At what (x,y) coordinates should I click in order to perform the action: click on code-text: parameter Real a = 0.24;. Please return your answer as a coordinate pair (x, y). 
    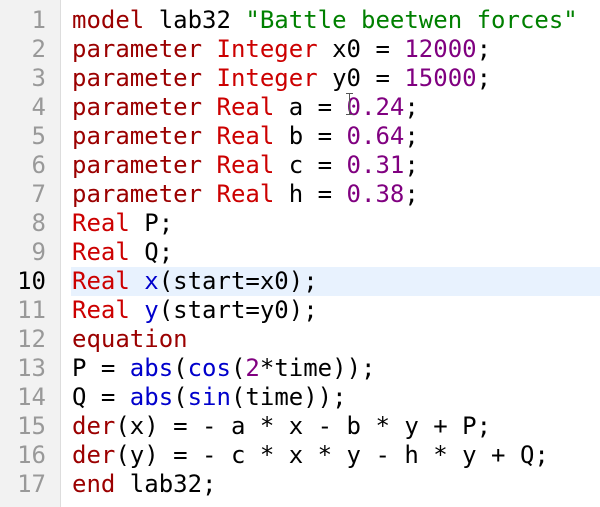
    Looking at the image, I should click on (335, 107).